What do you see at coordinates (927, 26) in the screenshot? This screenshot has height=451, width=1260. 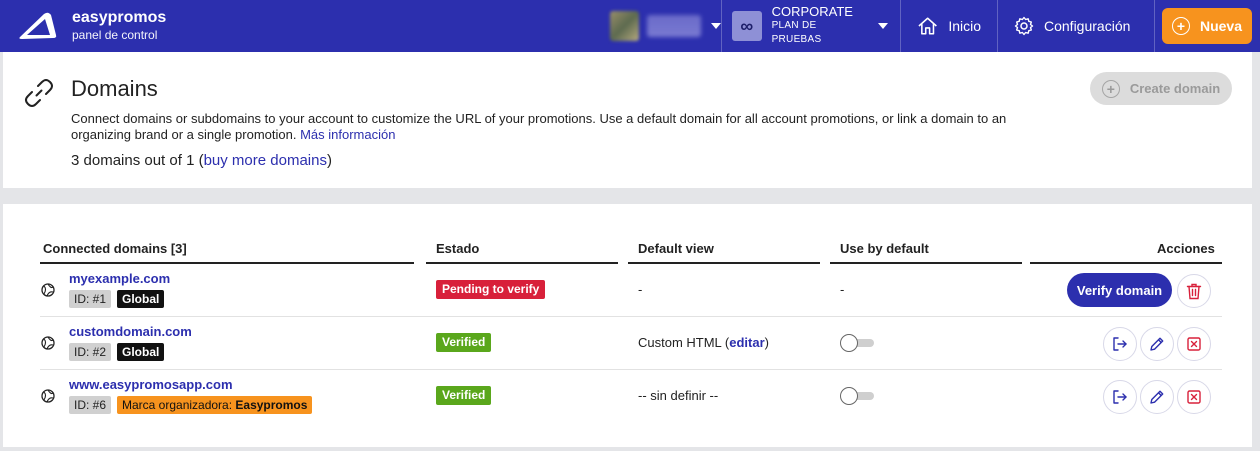 I see `home-icon` at bounding box center [927, 26].